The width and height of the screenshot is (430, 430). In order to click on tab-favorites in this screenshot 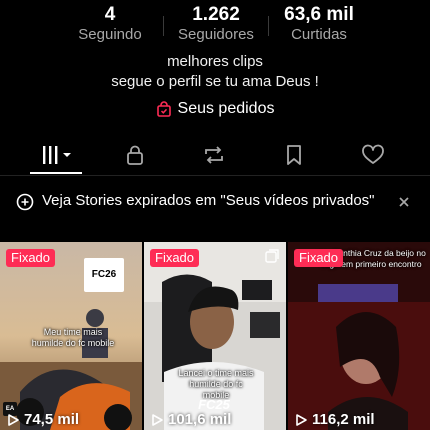, I will do `click(294, 155)`.